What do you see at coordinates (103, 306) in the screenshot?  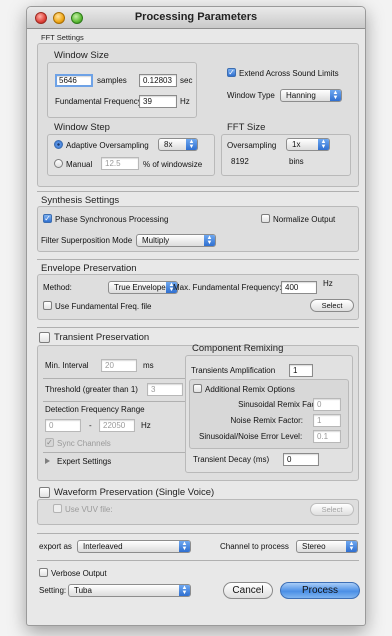 I see `use-fundamental-file-label: Use Fundamental Freq. file` at bounding box center [103, 306].